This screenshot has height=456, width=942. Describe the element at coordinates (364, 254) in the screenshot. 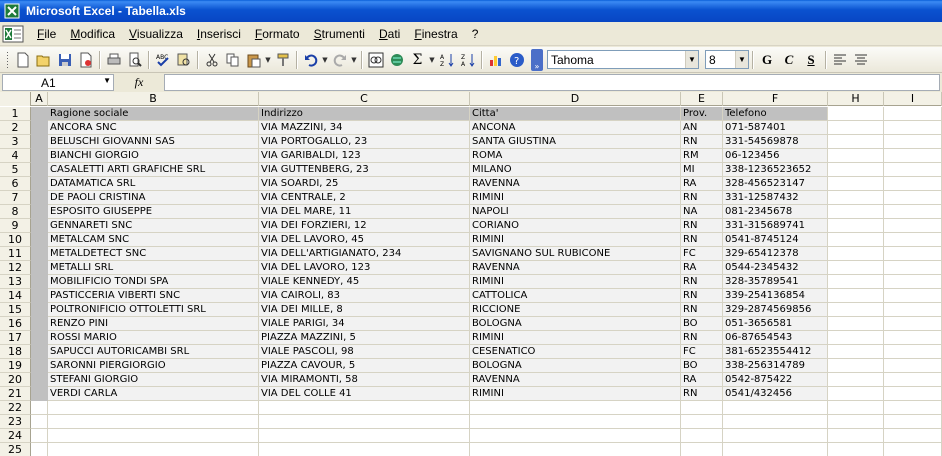

I see `cell-c: VIA DELL'ARTIGIANATO, 234` at that location.